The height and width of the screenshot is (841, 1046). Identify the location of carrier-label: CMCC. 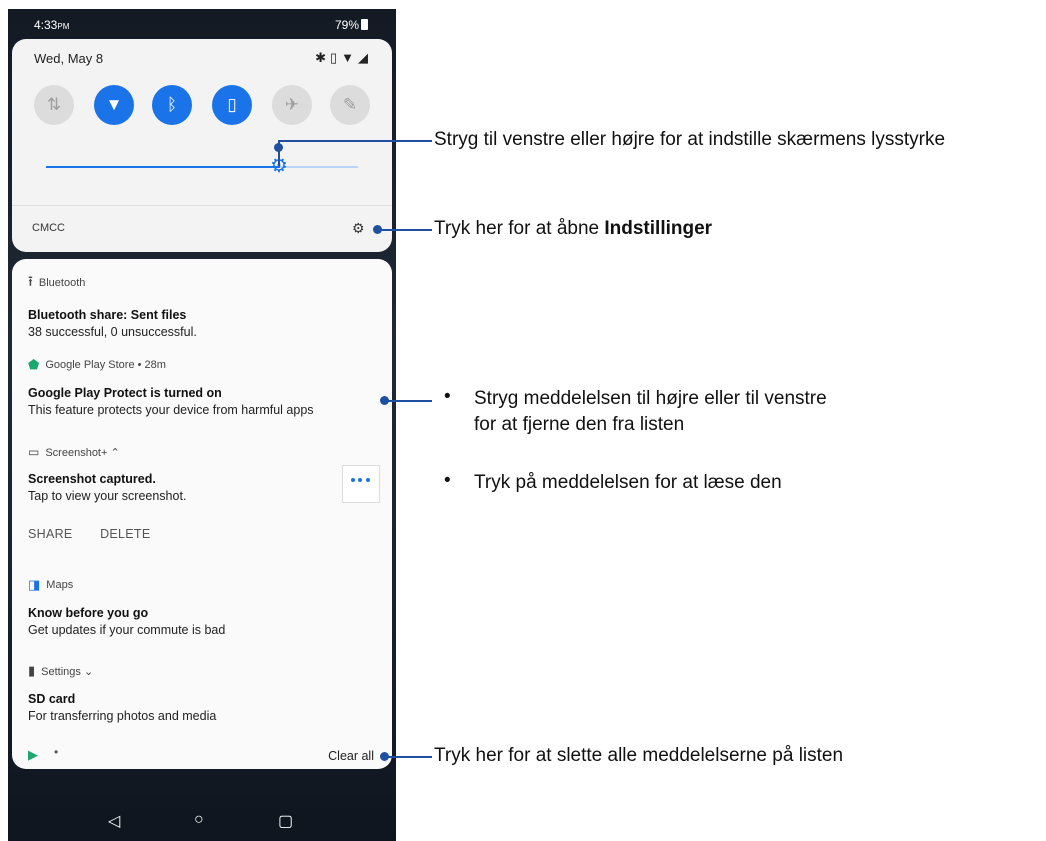
(48, 228).